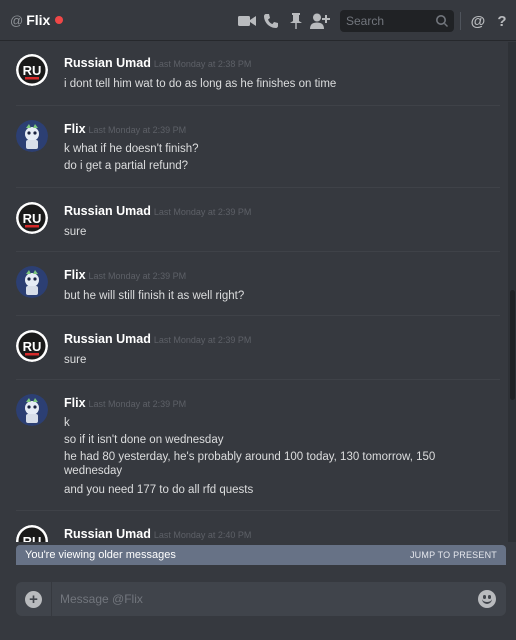  Describe the element at coordinates (296, 21) in the screenshot. I see `pin-icon` at that location.